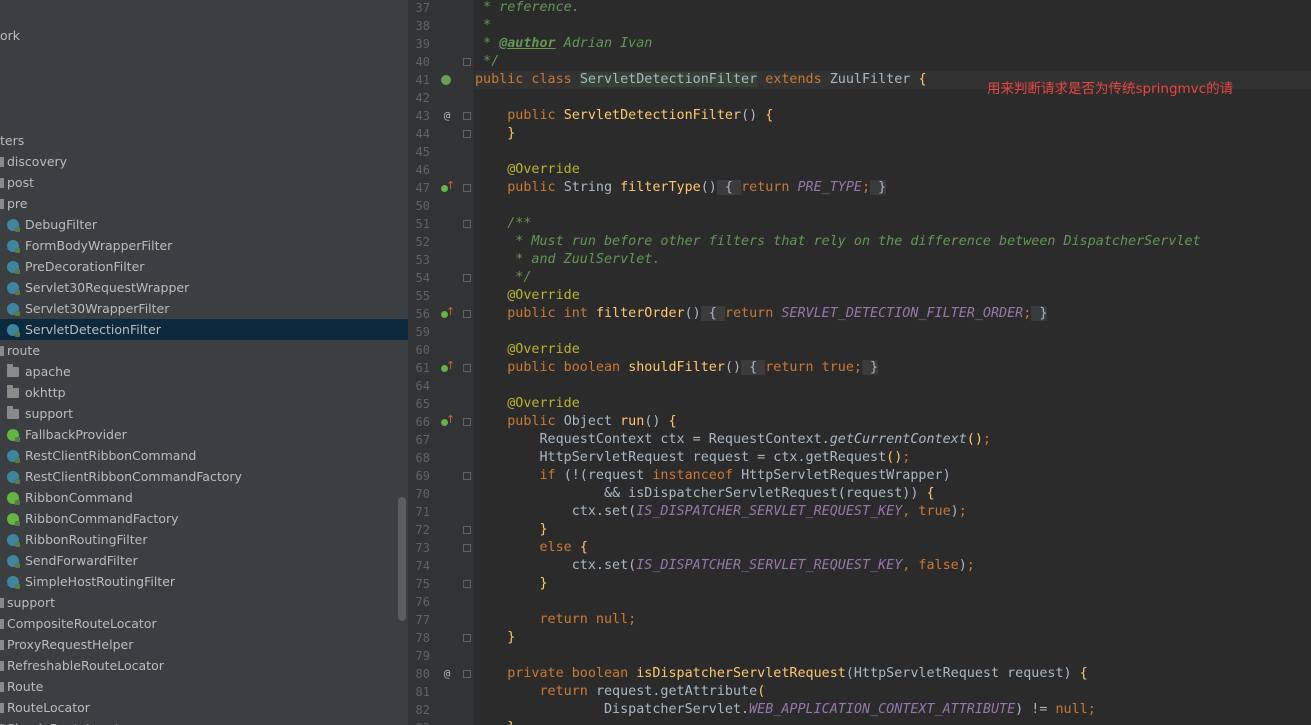  I want to click on tree-item: RefreshableRouteLocator, so click(204, 665).